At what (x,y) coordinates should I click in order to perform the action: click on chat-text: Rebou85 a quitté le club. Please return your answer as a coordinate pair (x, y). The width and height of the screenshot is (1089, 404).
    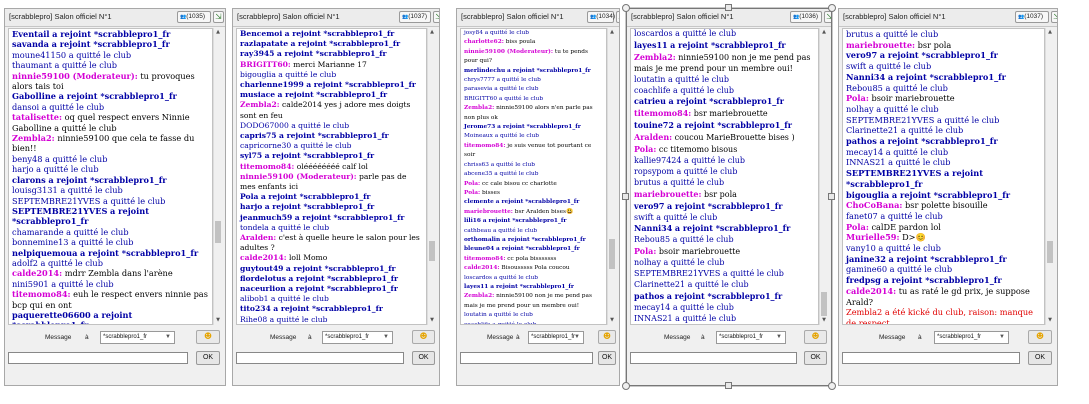
    Looking at the image, I should click on (897, 87).